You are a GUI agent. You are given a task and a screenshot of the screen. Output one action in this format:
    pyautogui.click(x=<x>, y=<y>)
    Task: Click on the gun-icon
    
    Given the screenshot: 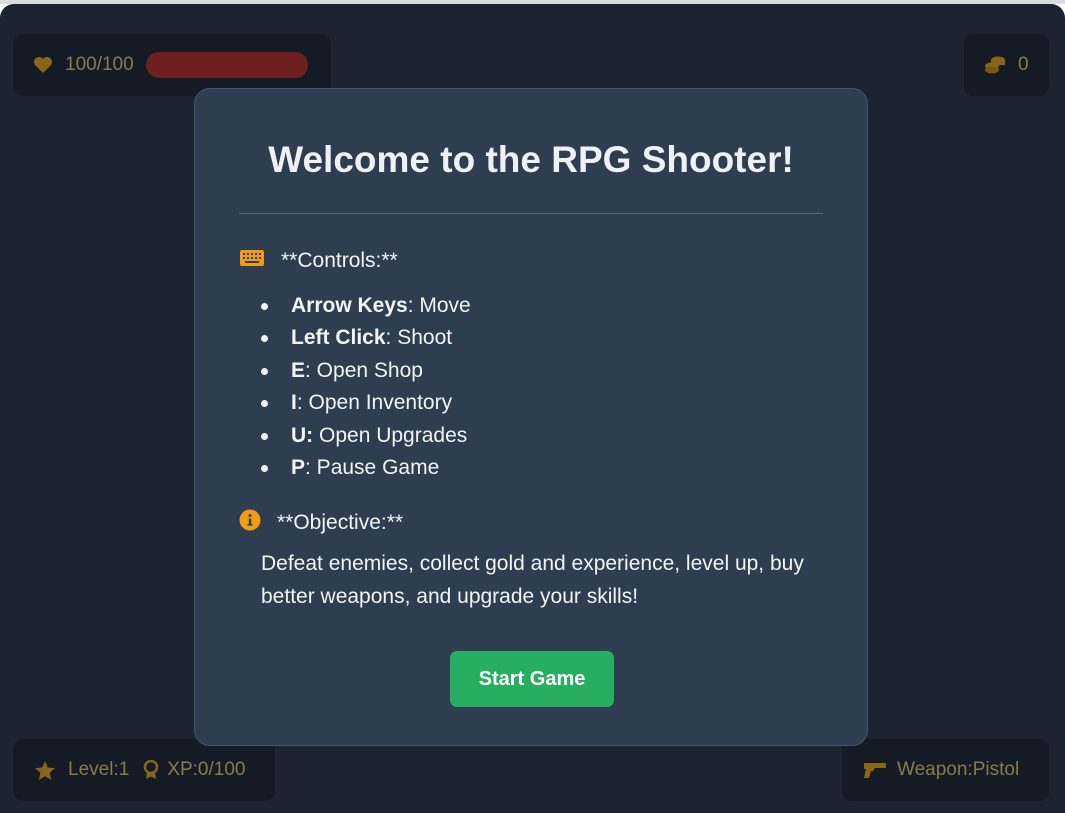 What is the action you would take?
    pyautogui.click(x=875, y=770)
    